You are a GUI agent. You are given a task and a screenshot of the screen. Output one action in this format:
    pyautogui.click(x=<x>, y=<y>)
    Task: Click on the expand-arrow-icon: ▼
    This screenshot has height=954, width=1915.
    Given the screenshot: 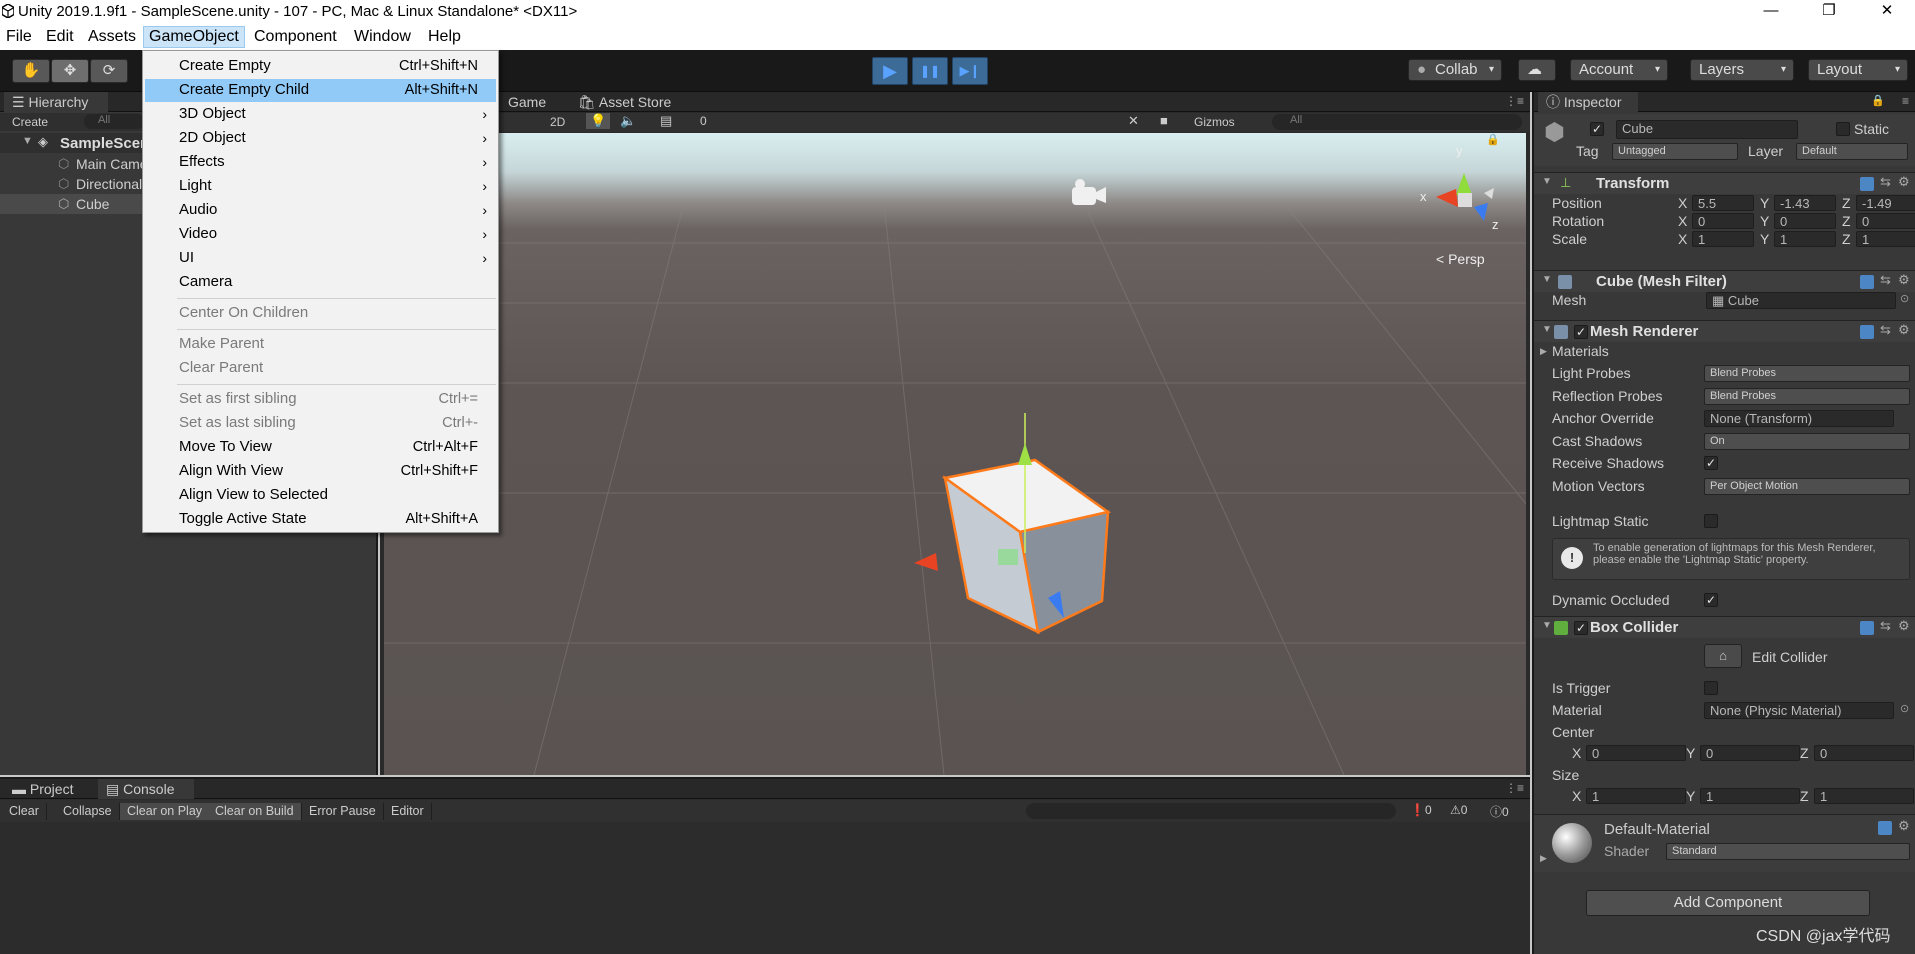 What is the action you would take?
    pyautogui.click(x=27, y=141)
    